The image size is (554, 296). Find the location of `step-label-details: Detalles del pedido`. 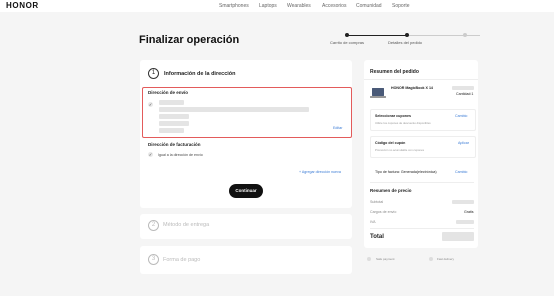

step-label-details: Detalles del pedido is located at coordinates (405, 42).